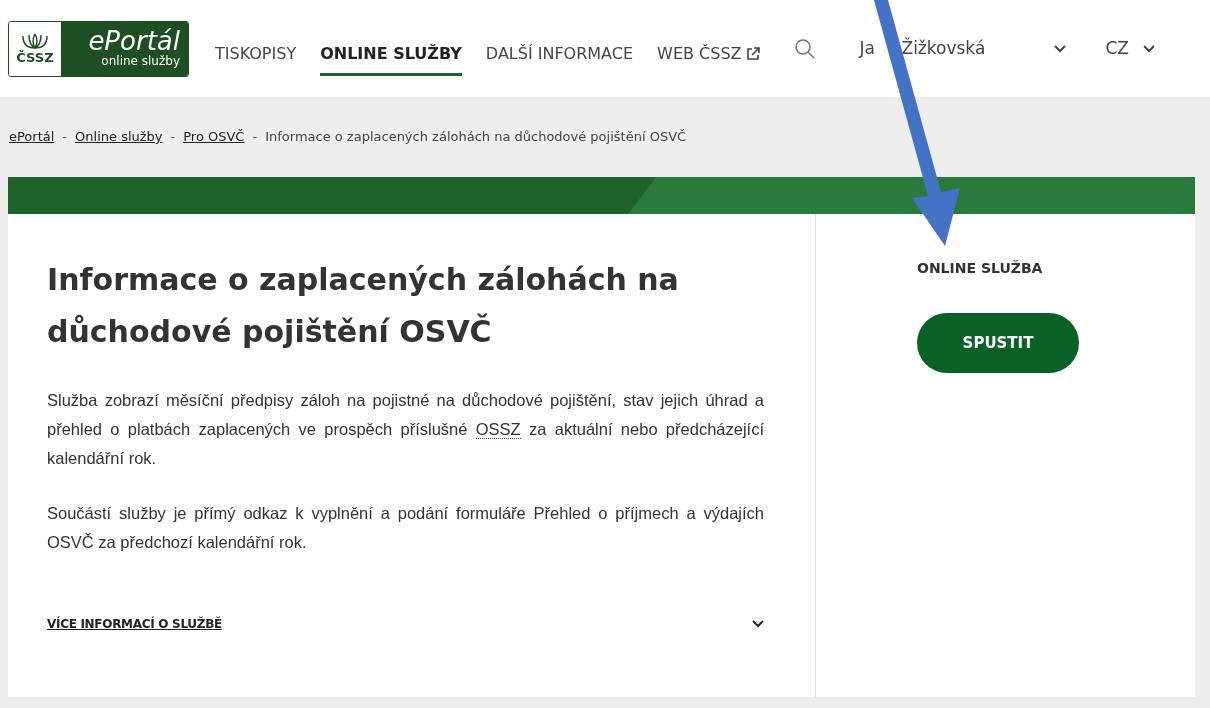 This screenshot has height=708, width=1210. What do you see at coordinates (32, 137) in the screenshot?
I see `breadcrumb-link: ePortál` at bounding box center [32, 137].